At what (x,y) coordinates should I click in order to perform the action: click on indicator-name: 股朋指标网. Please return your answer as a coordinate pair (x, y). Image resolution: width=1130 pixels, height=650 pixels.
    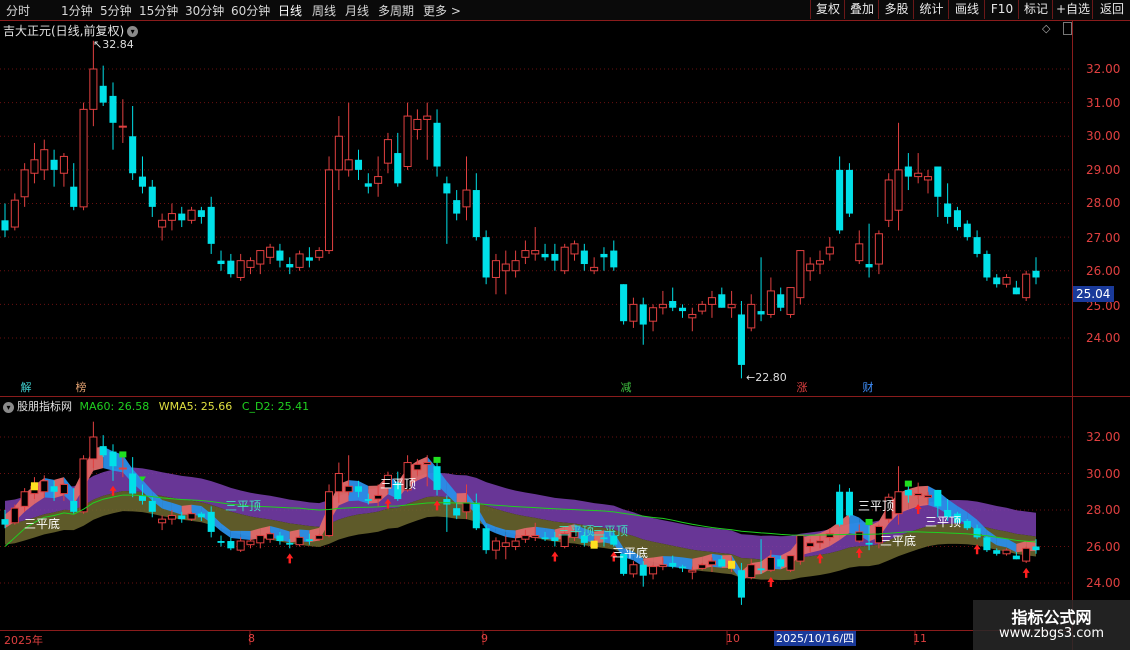
    Looking at the image, I should click on (44, 406).